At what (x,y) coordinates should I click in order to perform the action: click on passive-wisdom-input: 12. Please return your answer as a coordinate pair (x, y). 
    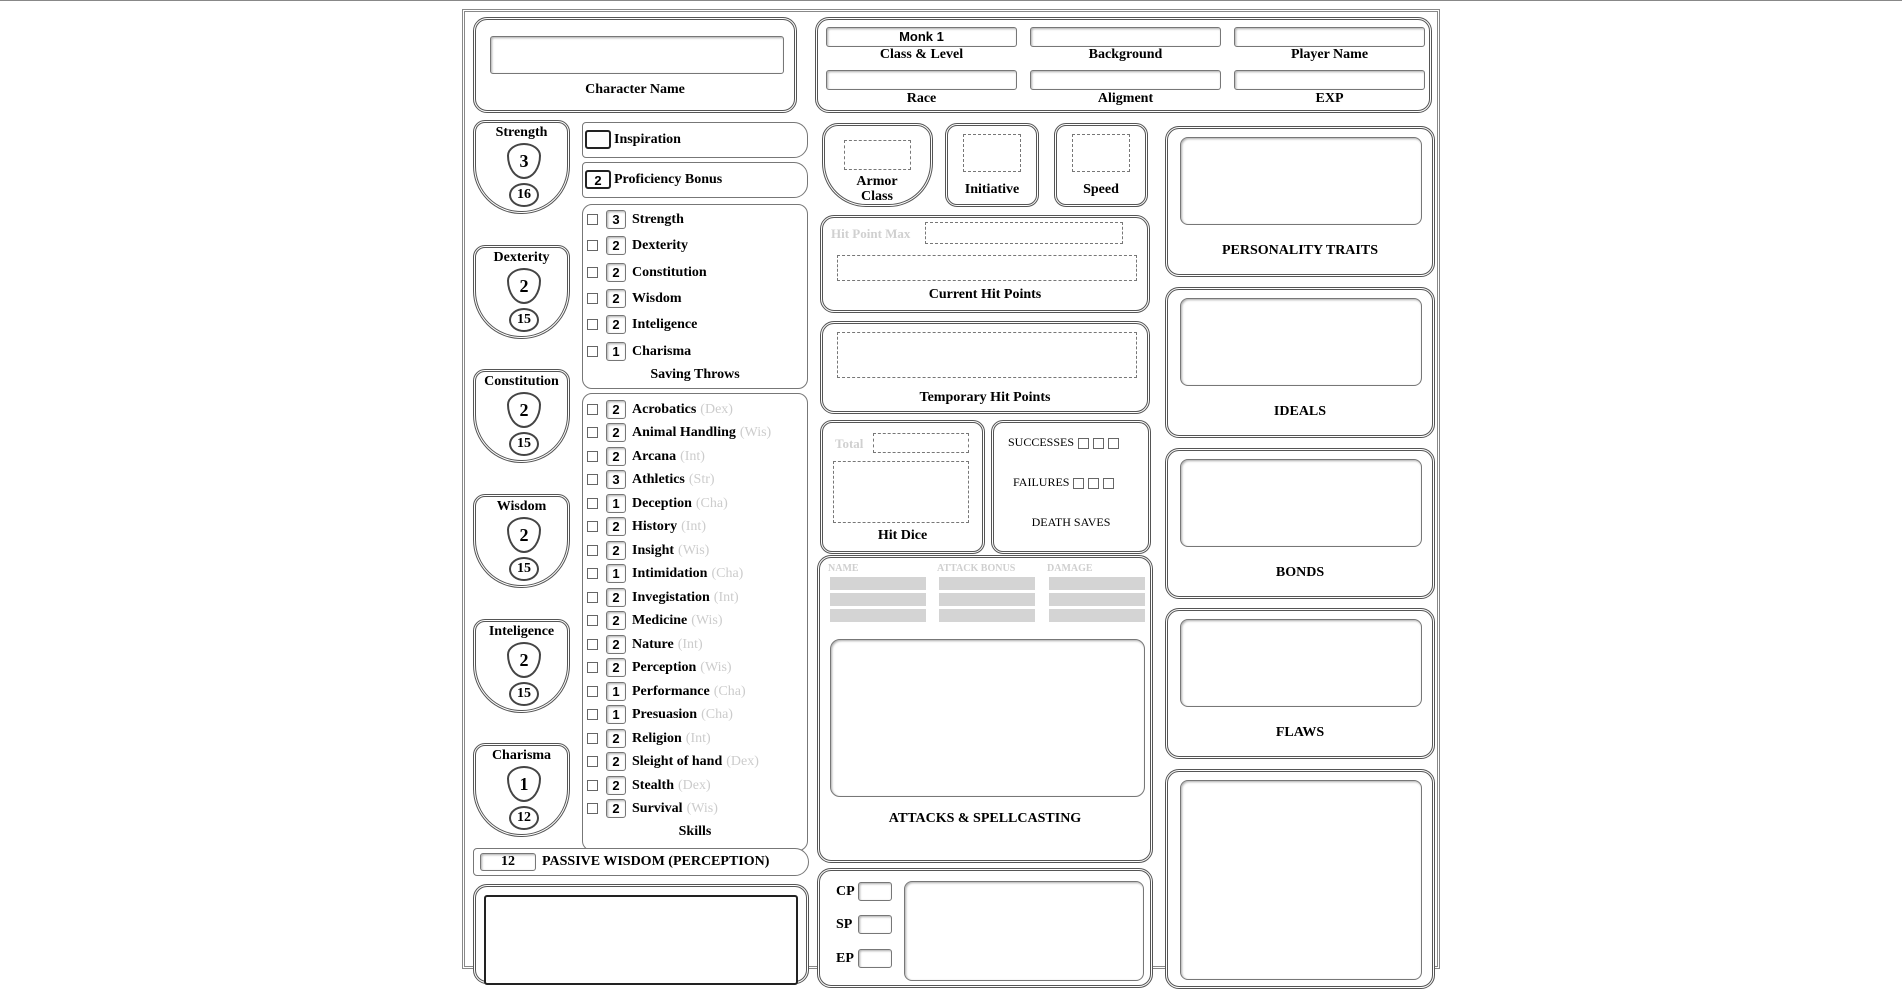
    Looking at the image, I should click on (508, 862).